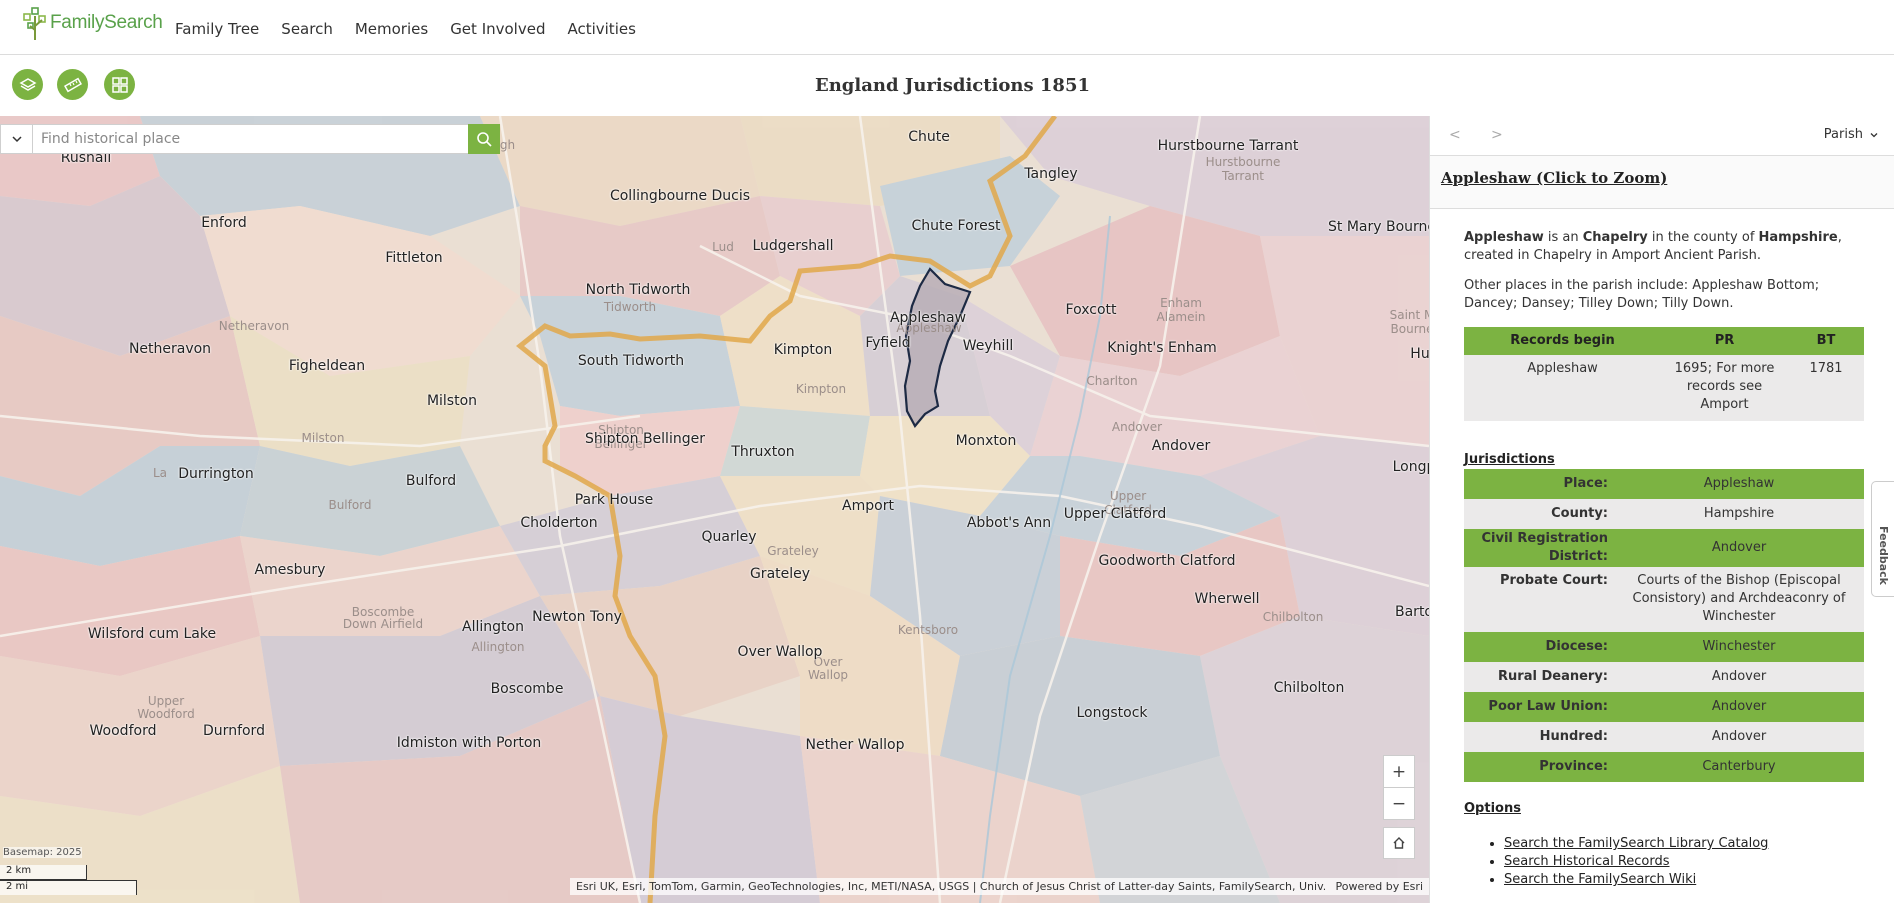 This screenshot has height=903, width=1894. I want to click on nav-memories: Memories, so click(391, 29).